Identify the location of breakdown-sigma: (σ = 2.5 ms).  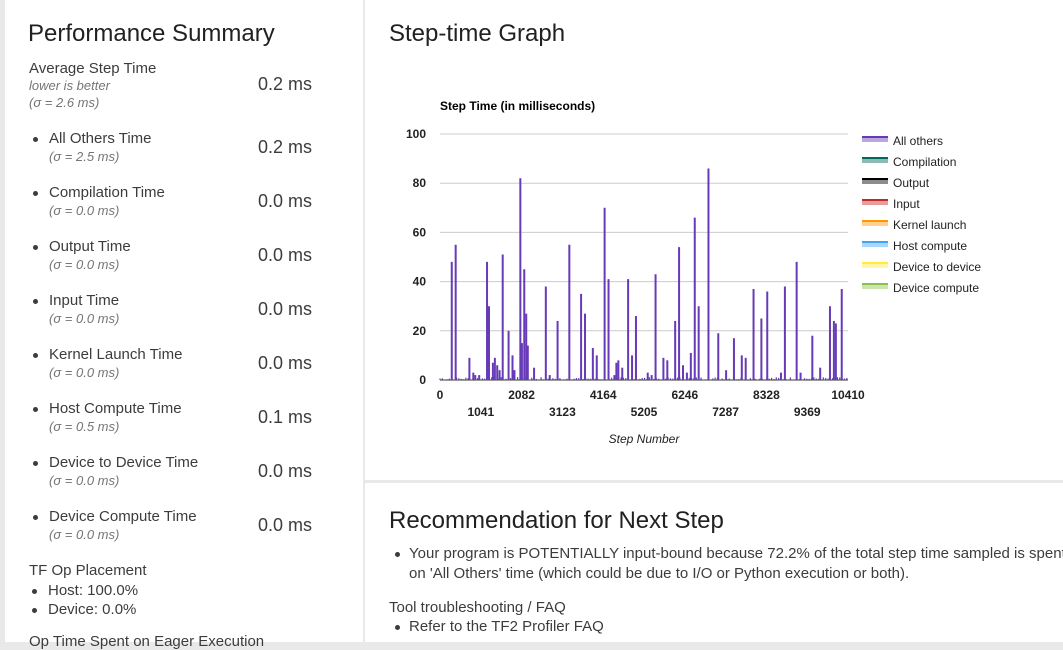
(84, 156).